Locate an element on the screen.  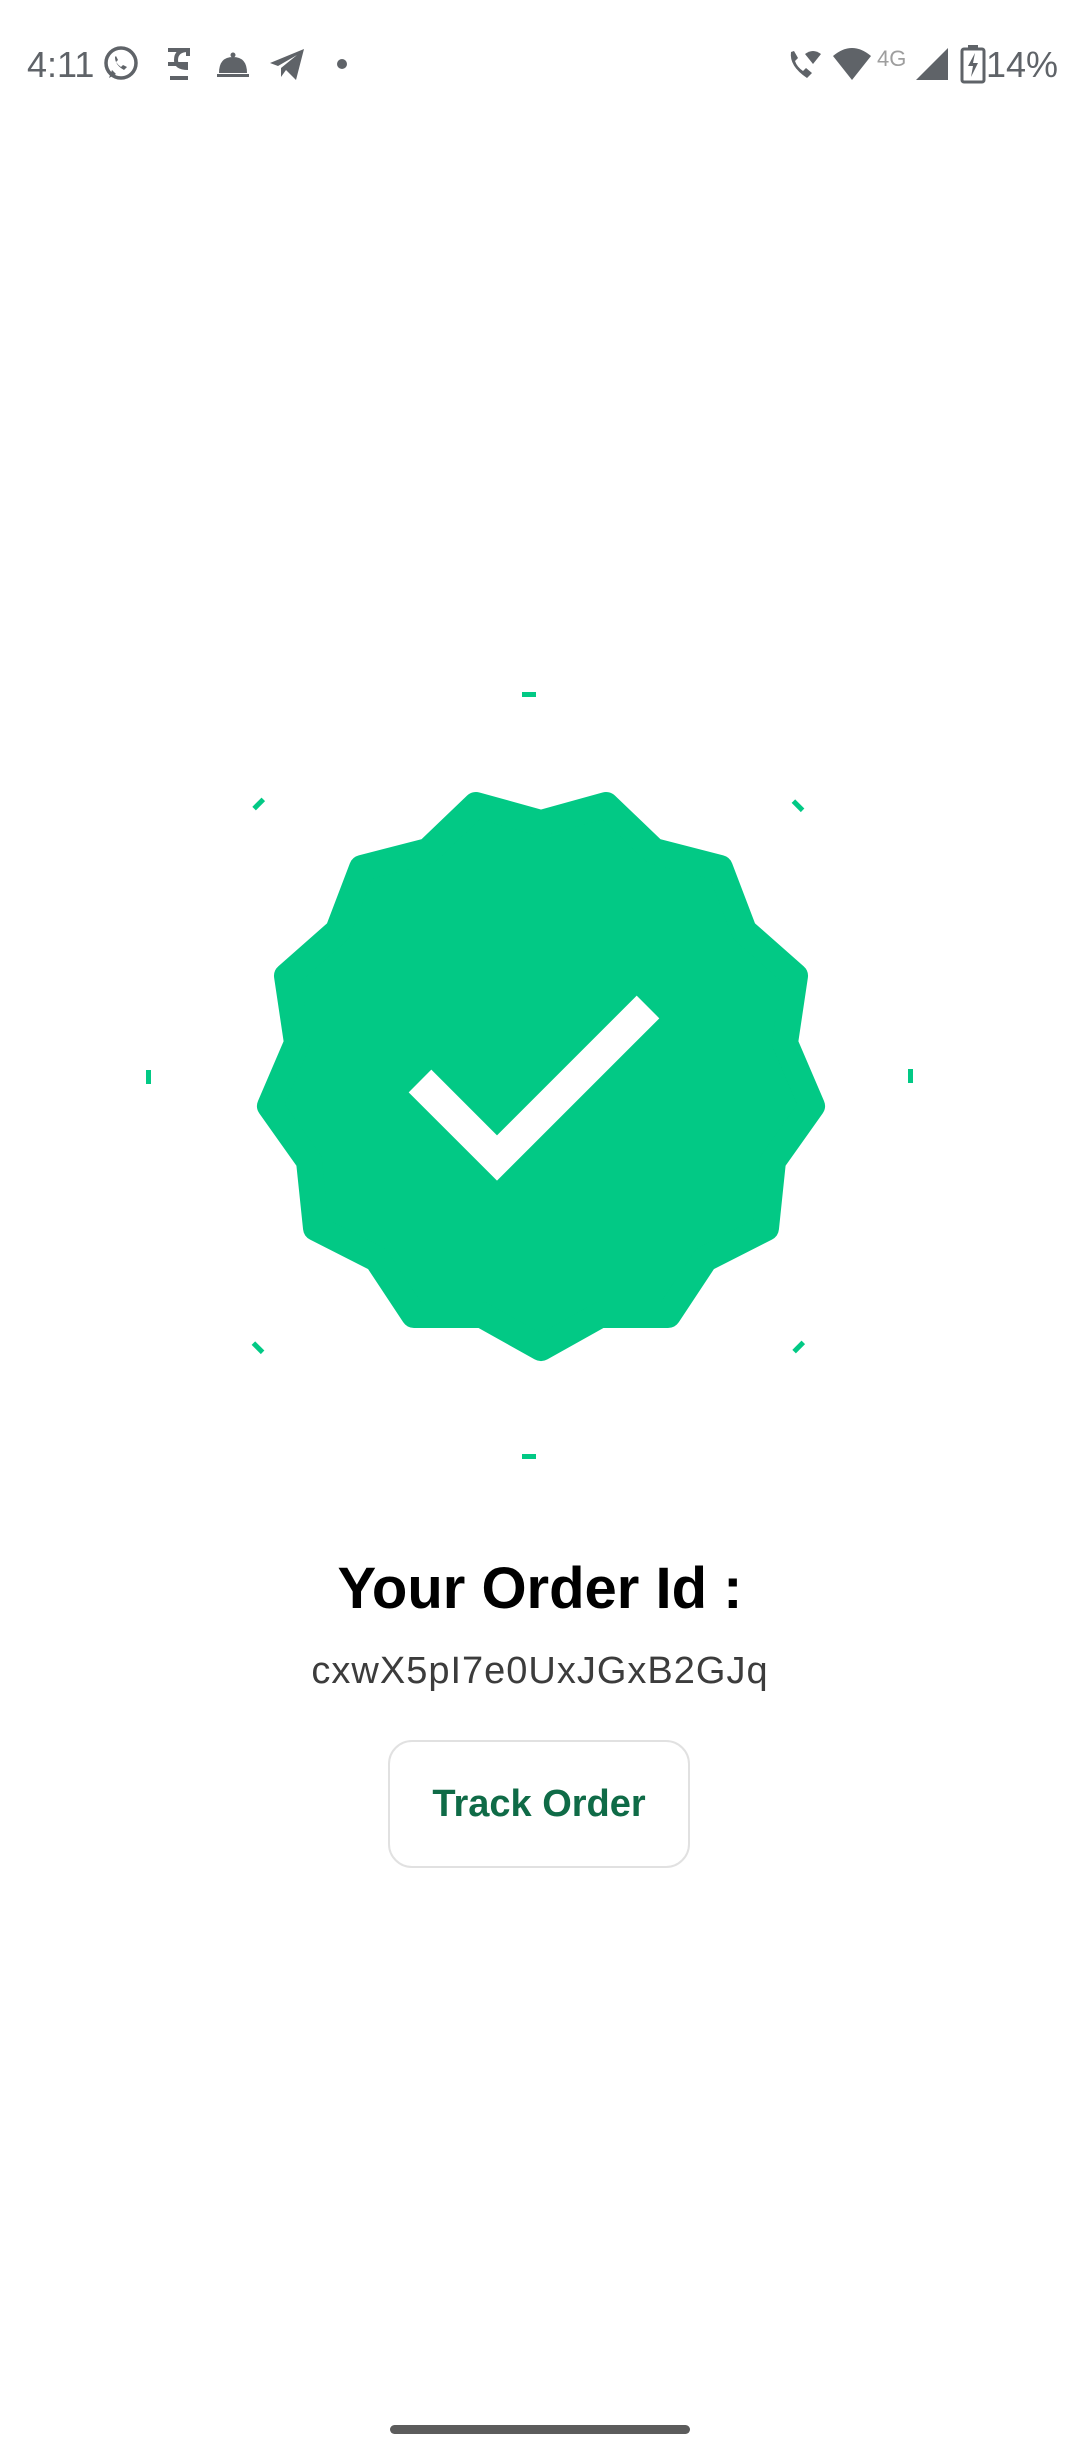
sim-icon is located at coordinates (179, 64).